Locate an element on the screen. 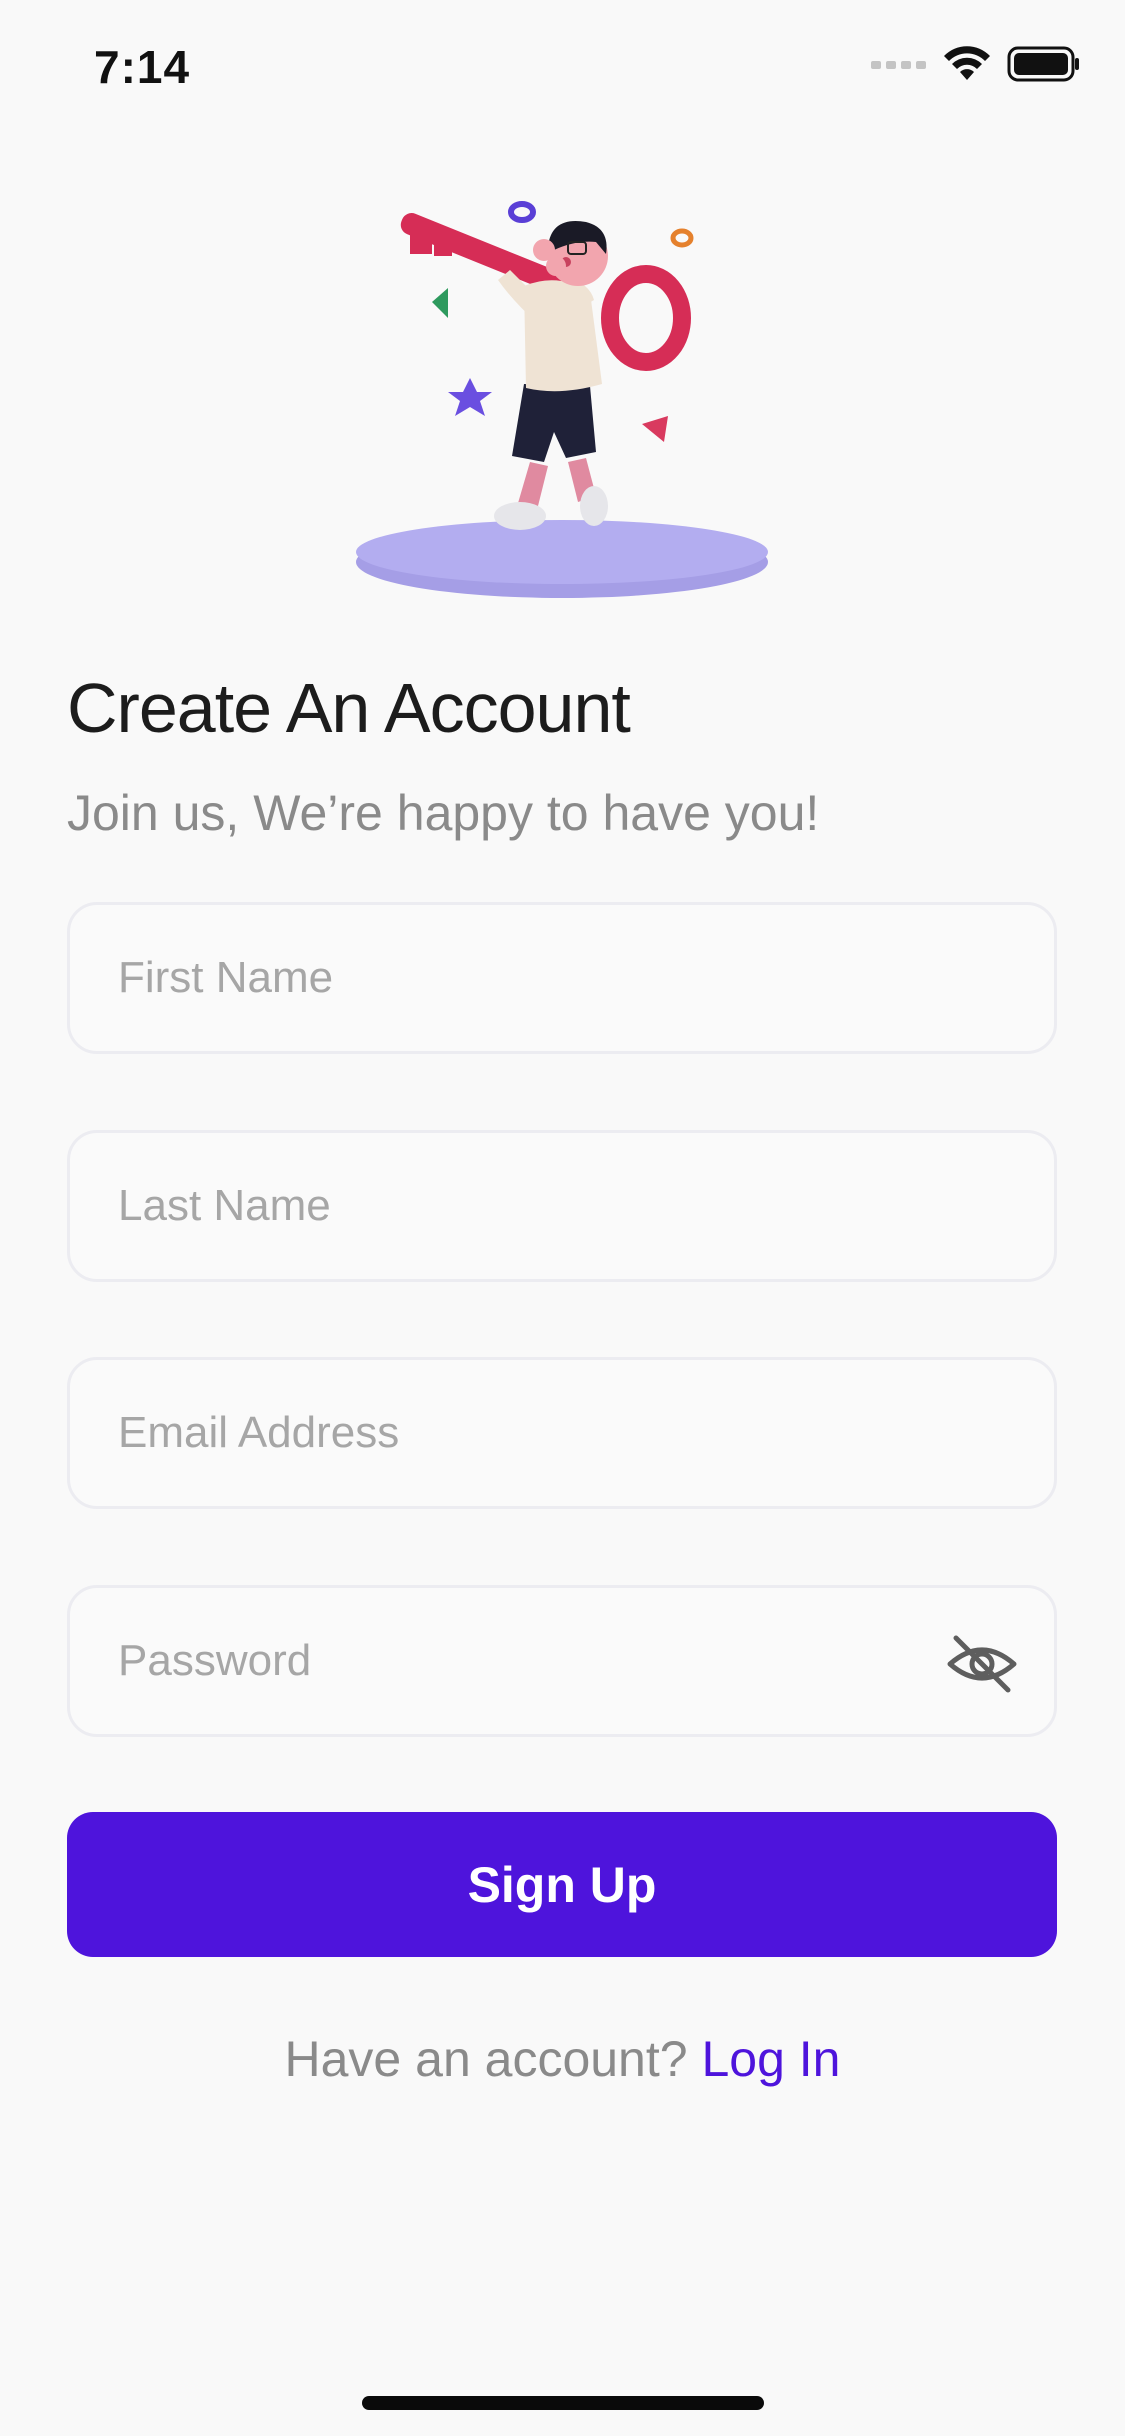  page-title: Create An Account is located at coordinates (349, 708).